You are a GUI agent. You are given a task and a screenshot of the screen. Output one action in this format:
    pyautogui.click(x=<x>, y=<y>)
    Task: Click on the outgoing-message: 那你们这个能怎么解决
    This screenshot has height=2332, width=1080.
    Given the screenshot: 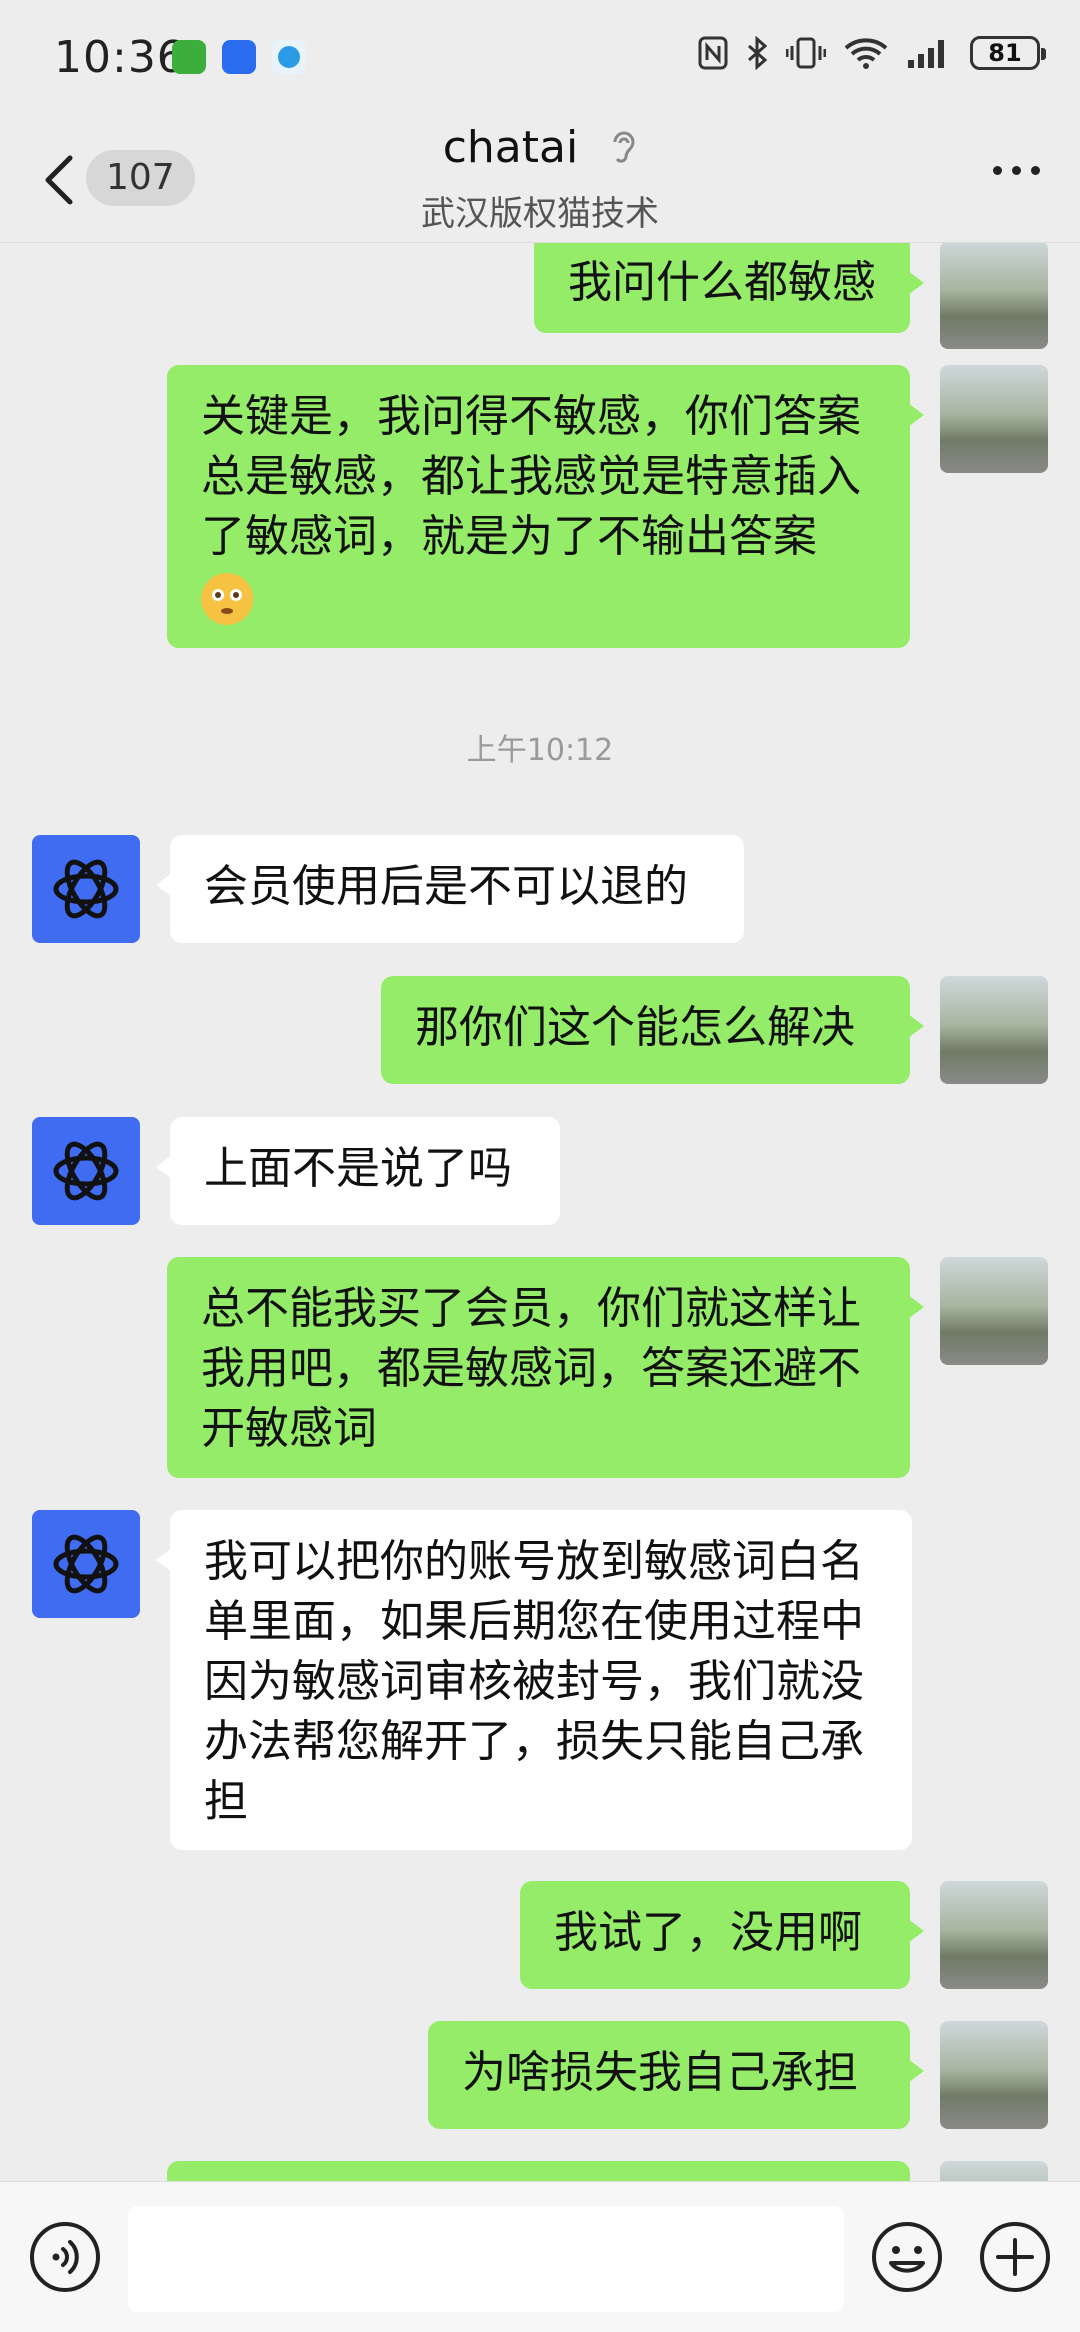 What is the action you would take?
    pyautogui.click(x=652, y=1030)
    